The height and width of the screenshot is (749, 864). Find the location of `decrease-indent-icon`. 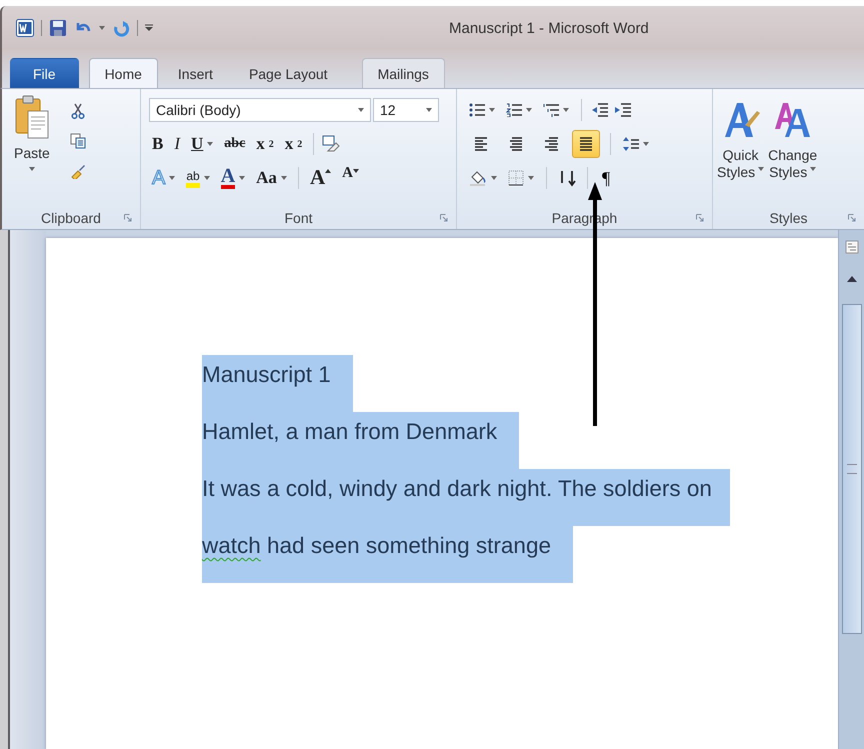

decrease-indent-icon is located at coordinates (600, 110).